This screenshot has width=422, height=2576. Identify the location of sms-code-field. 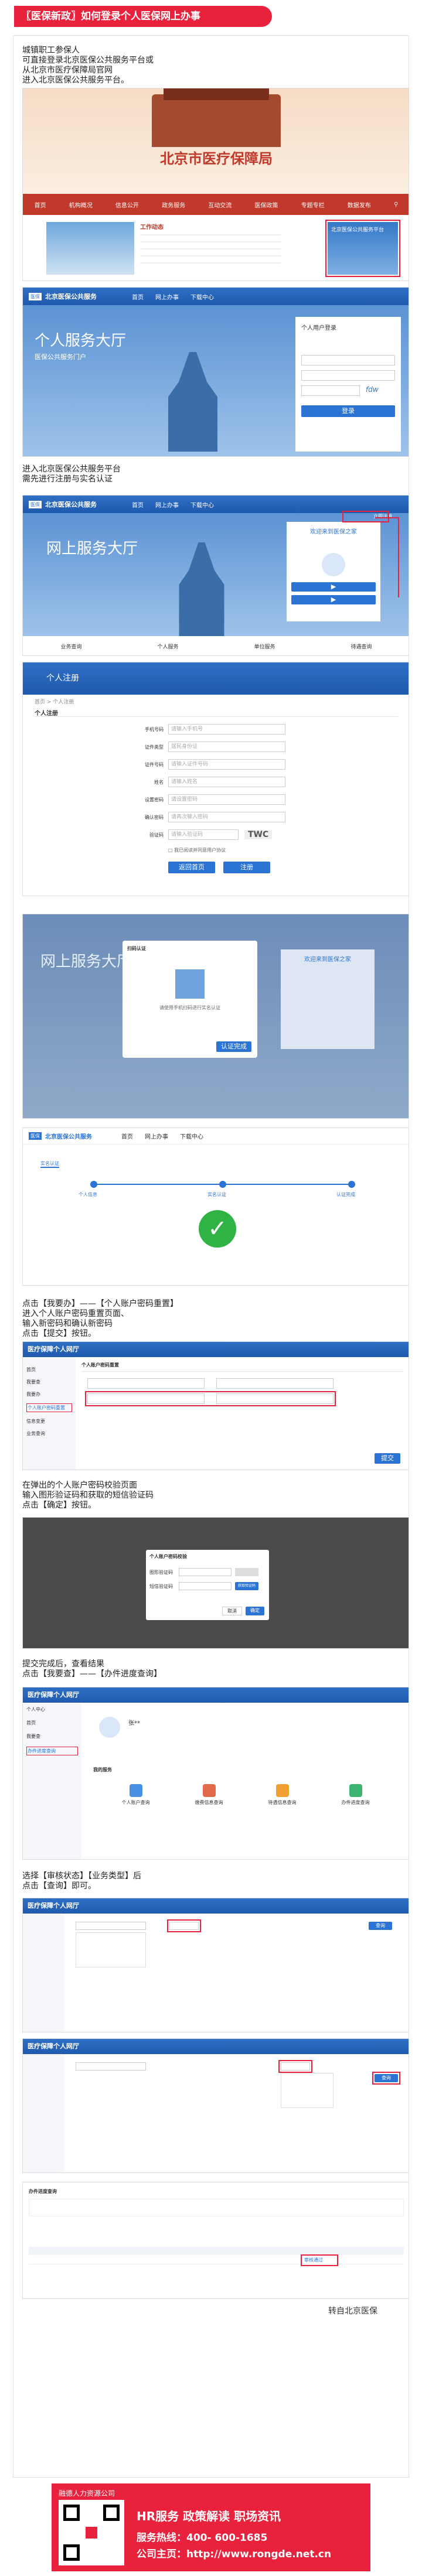
(206, 1586).